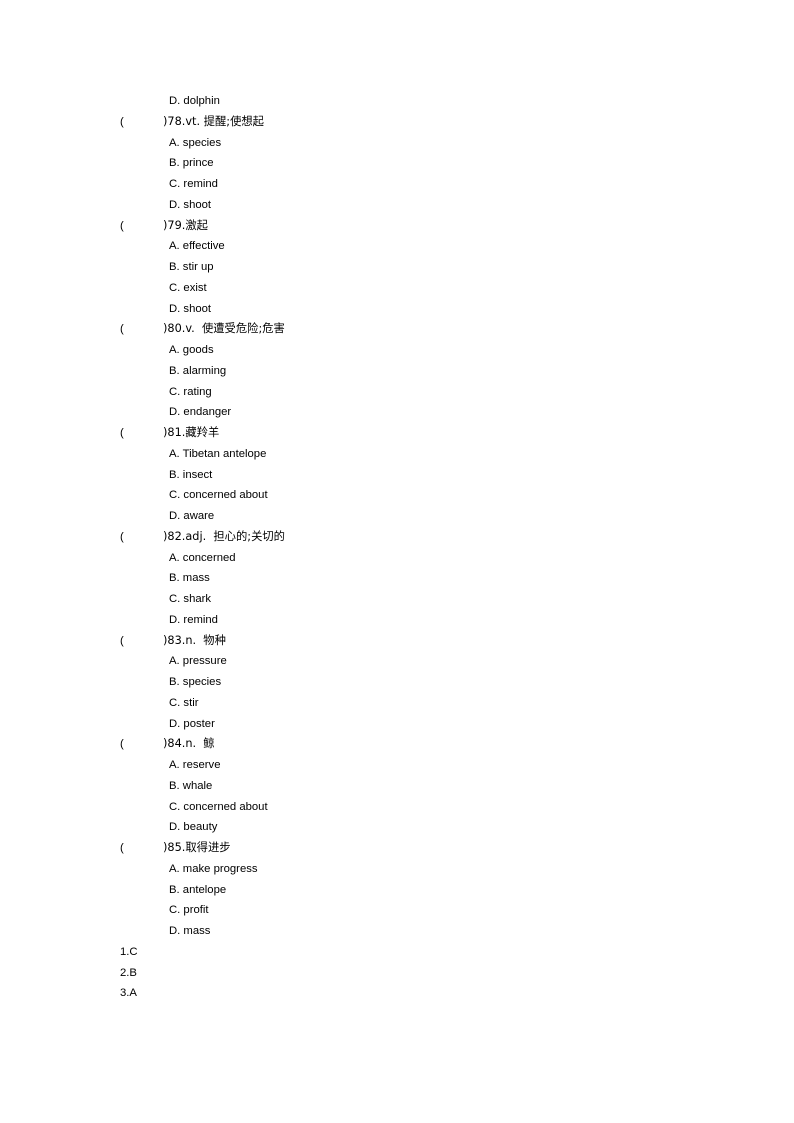  I want to click on option-line: B. mass, so click(397, 578).